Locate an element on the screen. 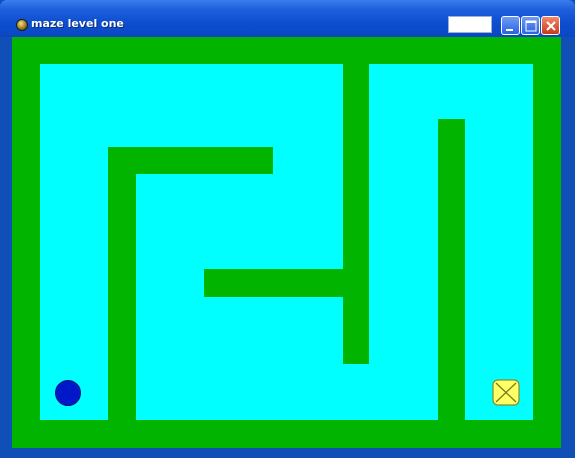 This screenshot has width=575, height=458. window-title: maze level one is located at coordinates (77, 23).